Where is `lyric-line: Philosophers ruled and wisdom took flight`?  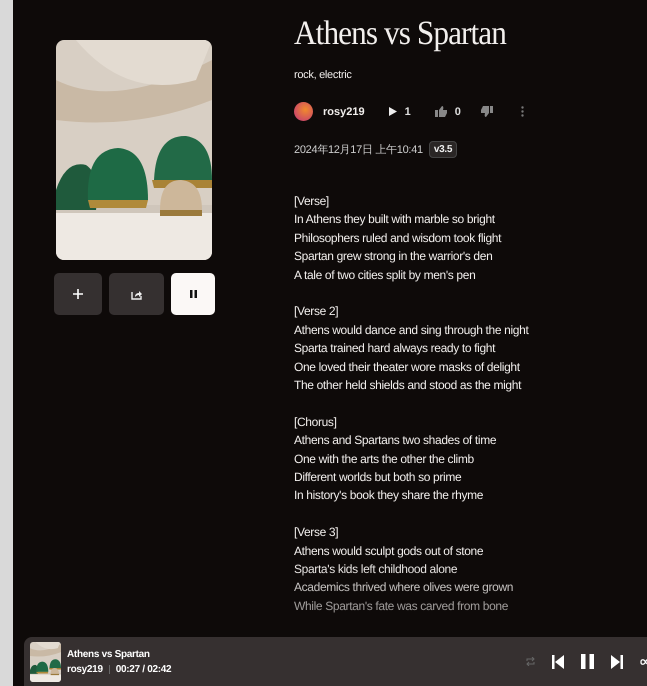 lyric-line: Philosophers ruled and wisdom took flight is located at coordinates (398, 238).